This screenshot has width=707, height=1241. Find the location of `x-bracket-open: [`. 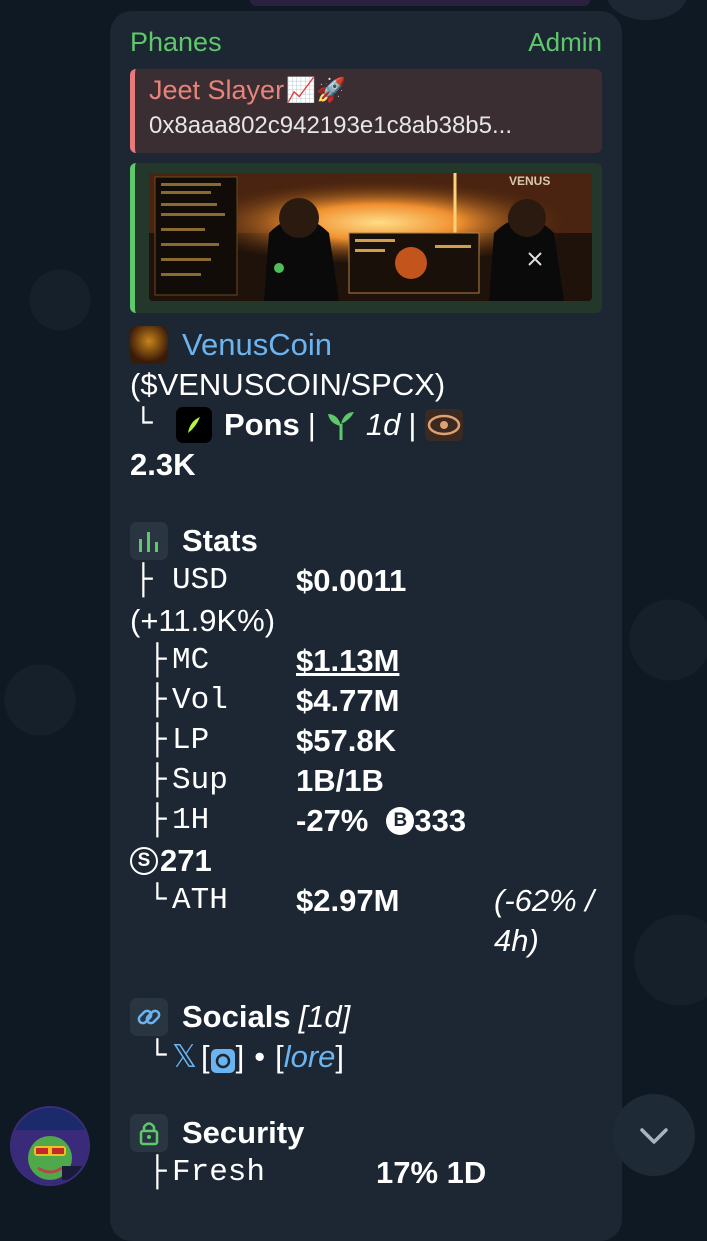

x-bracket-open: [ is located at coordinates (205, 1057).